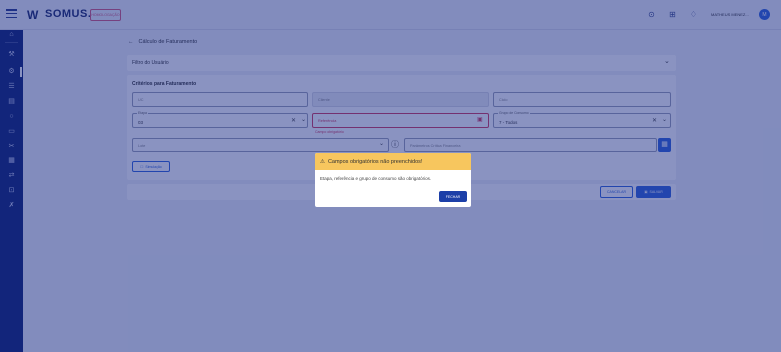  Describe the element at coordinates (322, 161) in the screenshot. I see `warning-icon: ⚠` at that location.